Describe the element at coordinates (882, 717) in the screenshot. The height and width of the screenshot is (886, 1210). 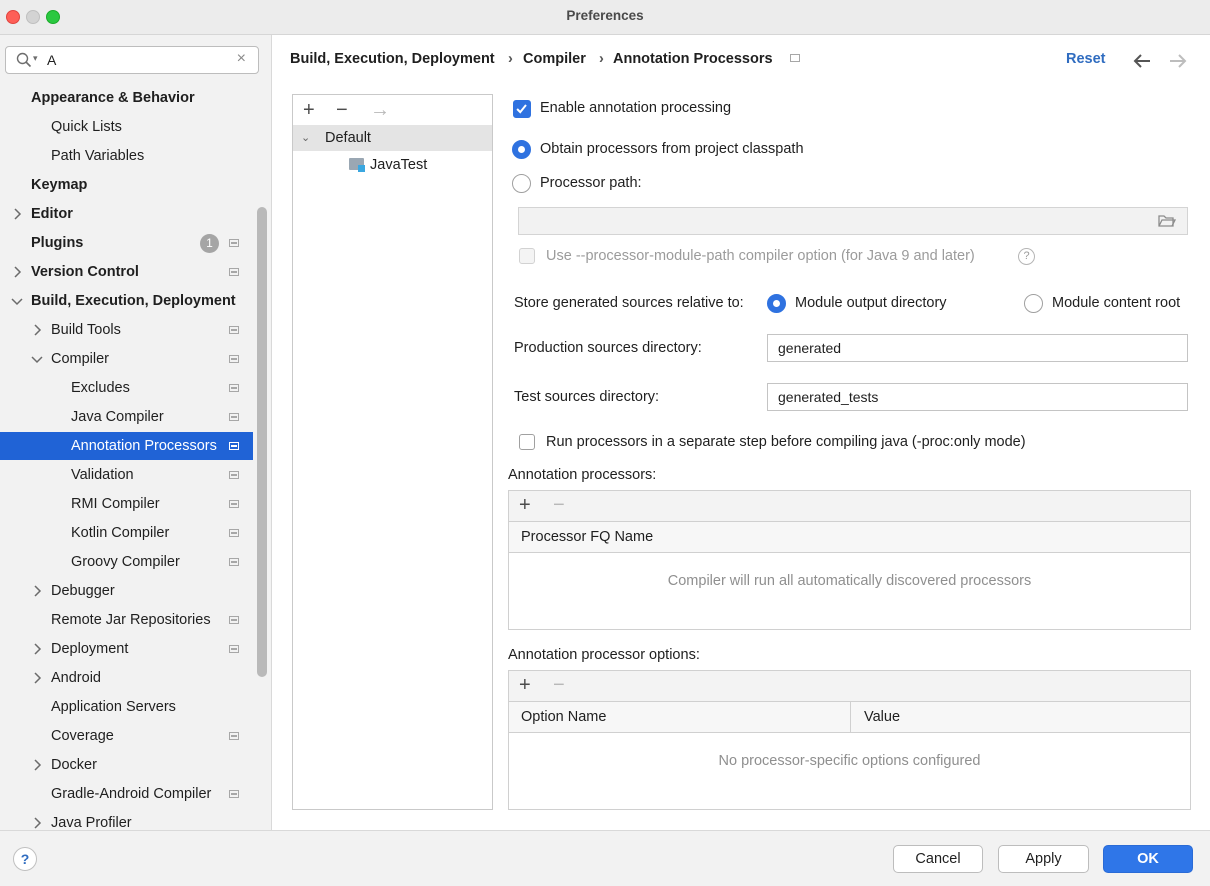
I see `column-header: Value` at that location.